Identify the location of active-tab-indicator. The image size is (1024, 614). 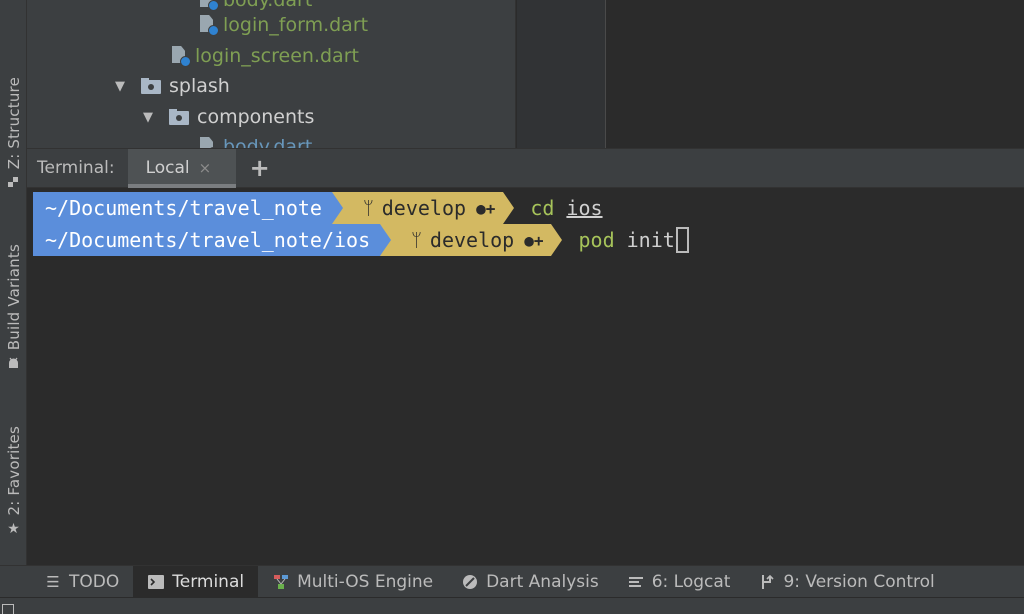
(181, 185).